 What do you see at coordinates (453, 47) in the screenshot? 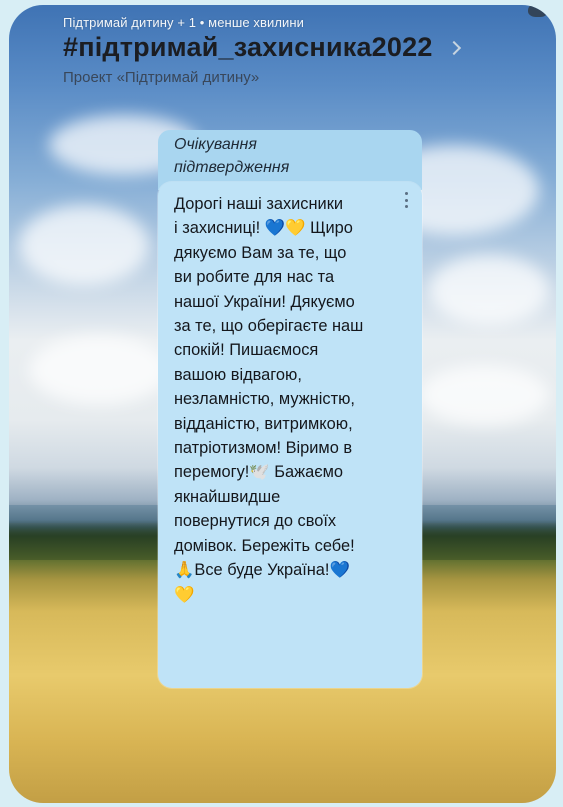
I see `chevron-right-icon` at bounding box center [453, 47].